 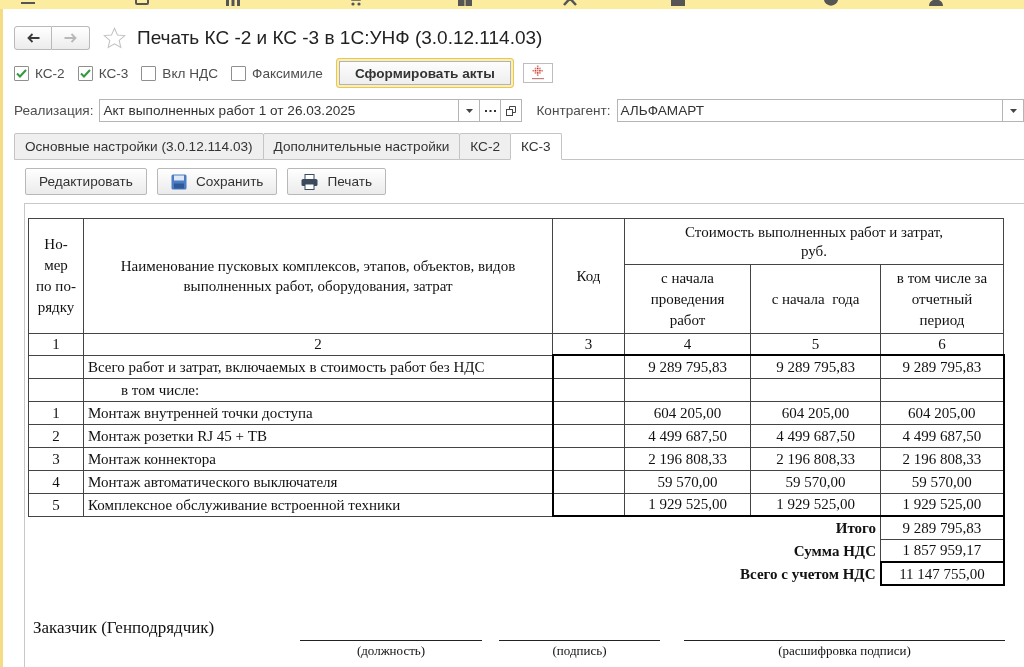 What do you see at coordinates (336, 181) in the screenshot?
I see `print-button: Печать` at bounding box center [336, 181].